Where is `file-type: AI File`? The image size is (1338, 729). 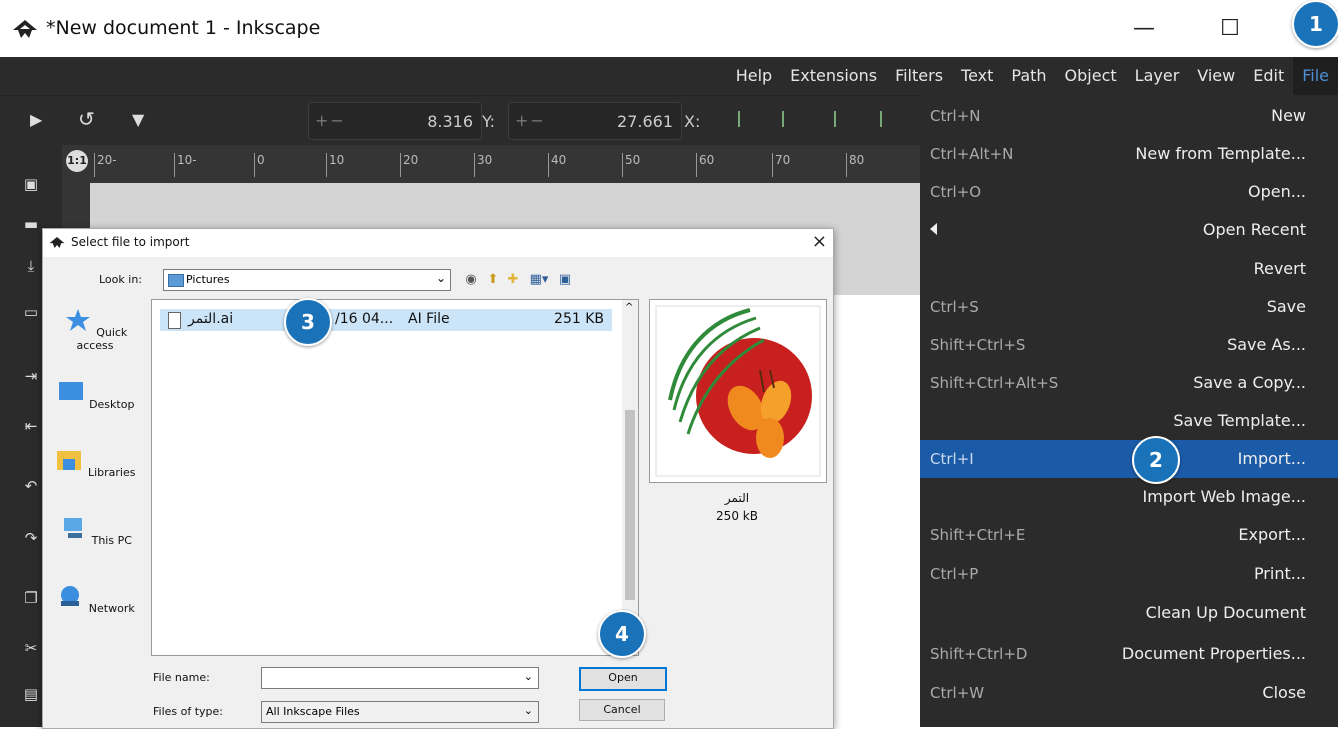
file-type: AI File is located at coordinates (429, 319).